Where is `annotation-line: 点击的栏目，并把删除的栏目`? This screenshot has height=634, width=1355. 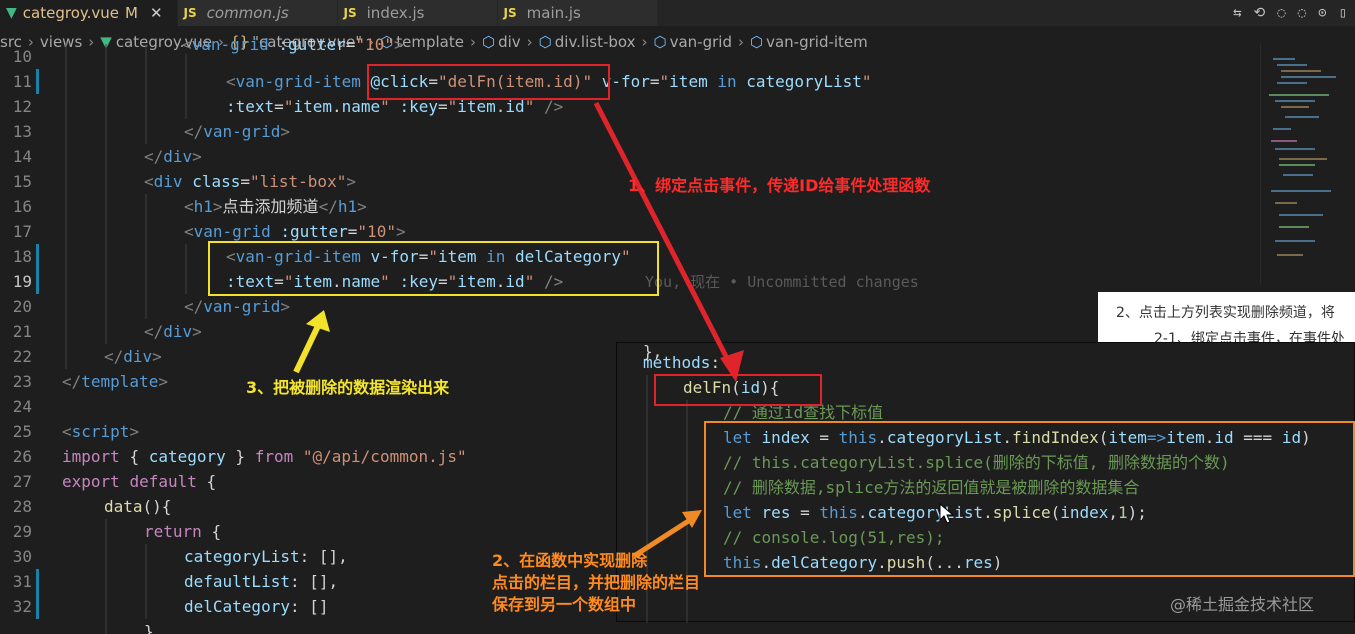
annotation-line: 点击的栏目，并把删除的栏目 is located at coordinates (596, 582).